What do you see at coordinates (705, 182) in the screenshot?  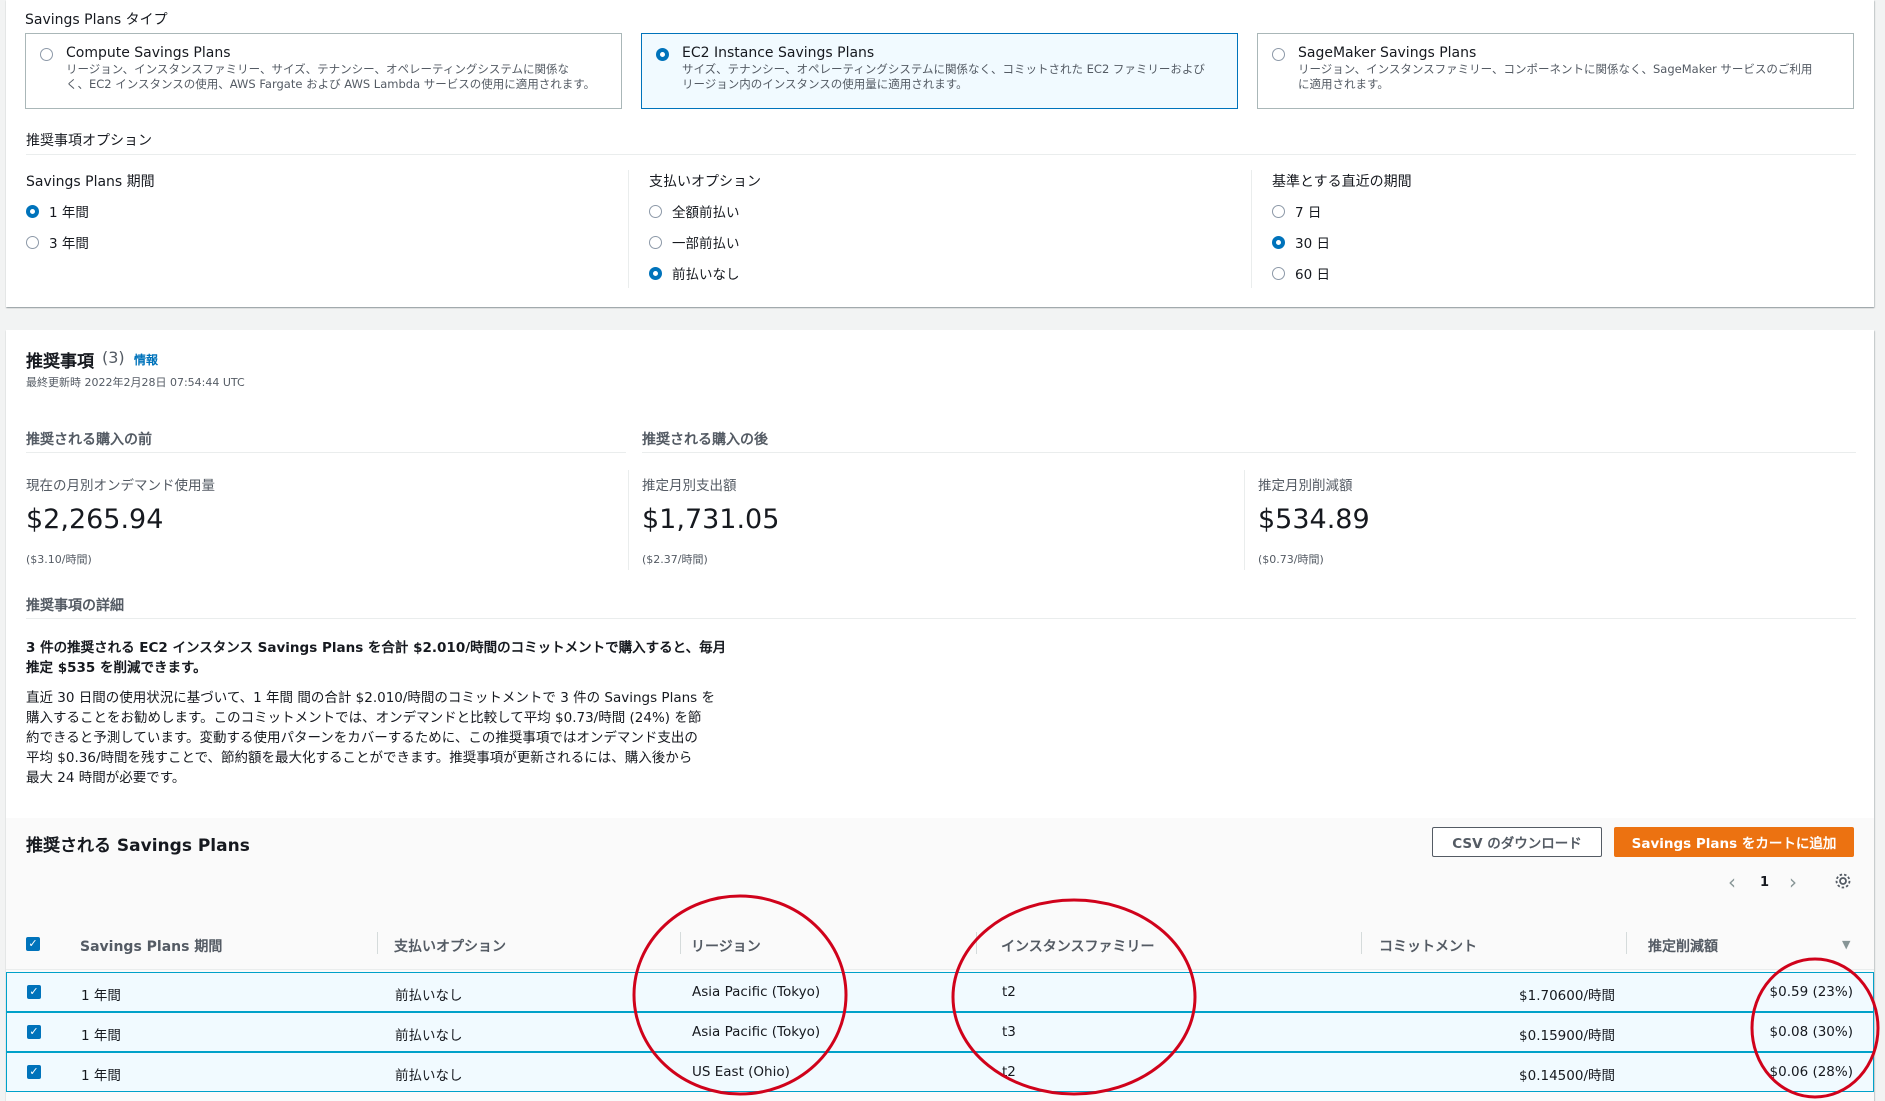 I see `payment-label: 支払いオプション` at bounding box center [705, 182].